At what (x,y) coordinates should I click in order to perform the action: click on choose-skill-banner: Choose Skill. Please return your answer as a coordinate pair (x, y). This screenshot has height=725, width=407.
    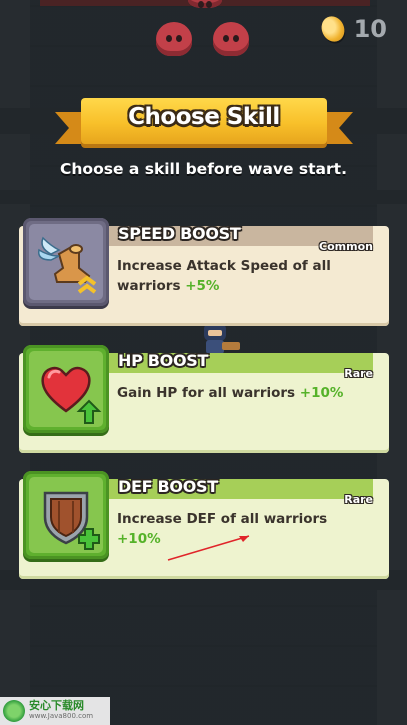
    Looking at the image, I should click on (204, 125).